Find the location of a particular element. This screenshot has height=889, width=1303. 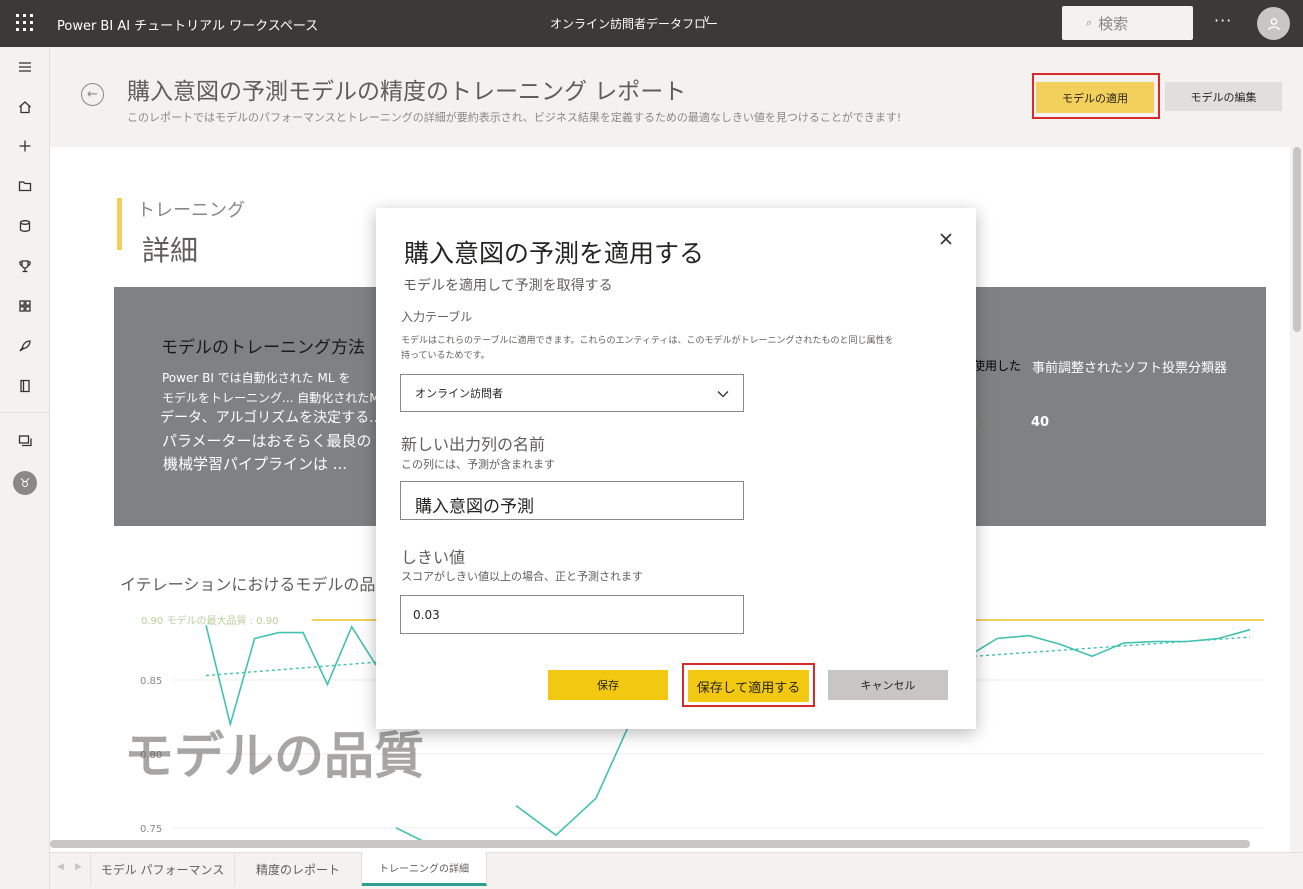

iterations-value: 40 is located at coordinates (1040, 422).